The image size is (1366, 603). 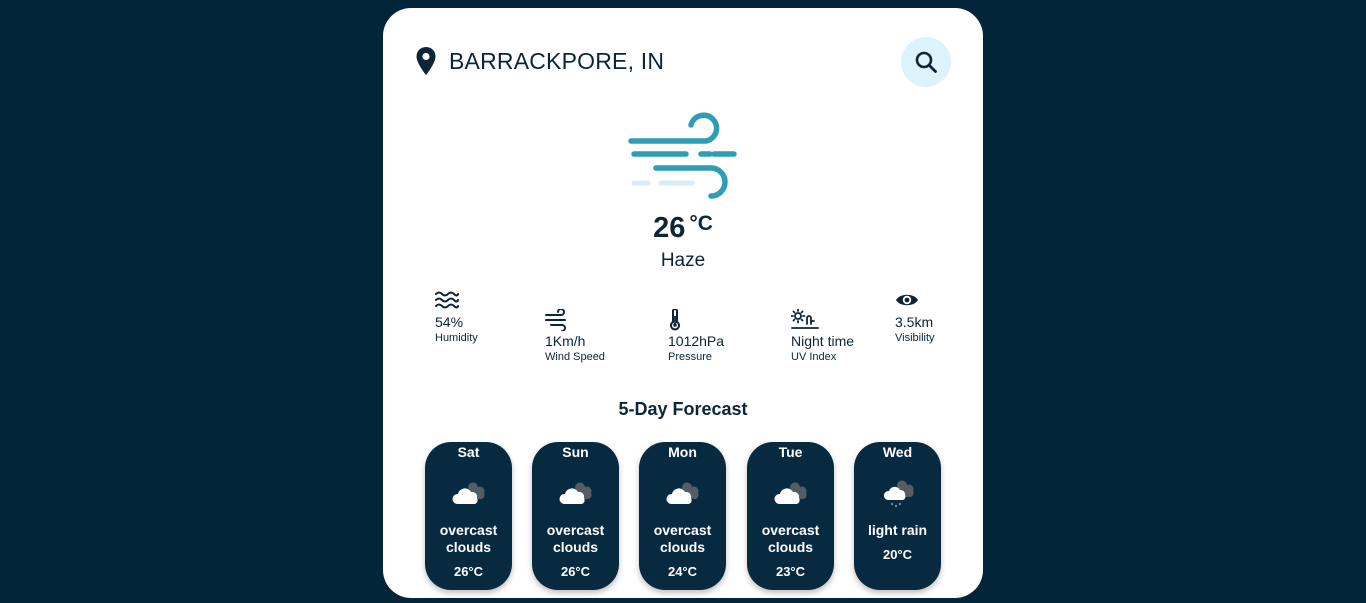 I want to click on stat-uv-index: Night time UV Index, so click(x=822, y=336).